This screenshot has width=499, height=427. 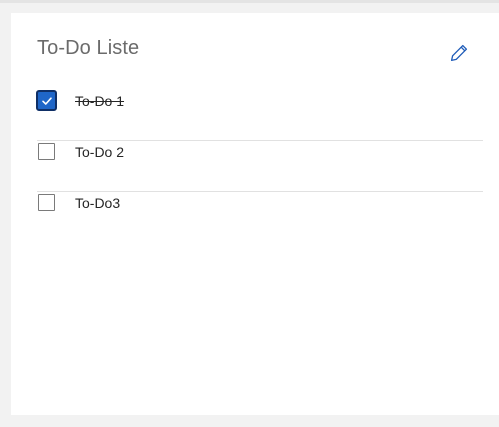 What do you see at coordinates (88, 48) in the screenshot?
I see `card-title: To-Do Liste` at bounding box center [88, 48].